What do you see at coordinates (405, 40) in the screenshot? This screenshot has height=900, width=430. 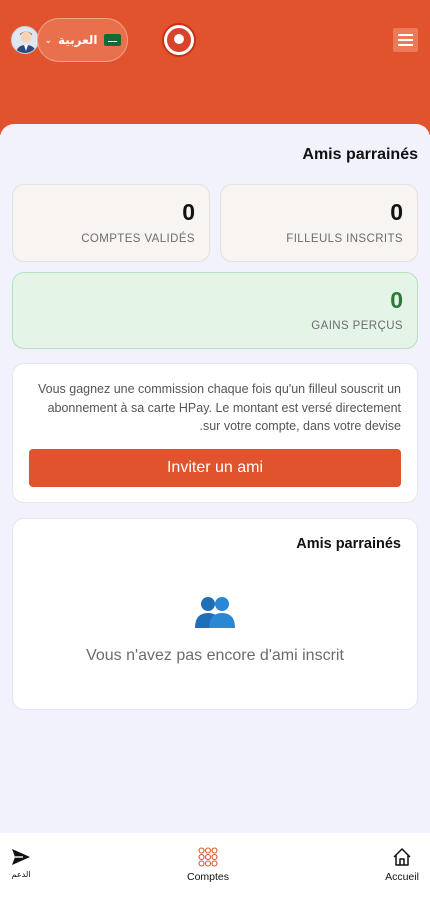 I see `hamburger-menu-icon` at bounding box center [405, 40].